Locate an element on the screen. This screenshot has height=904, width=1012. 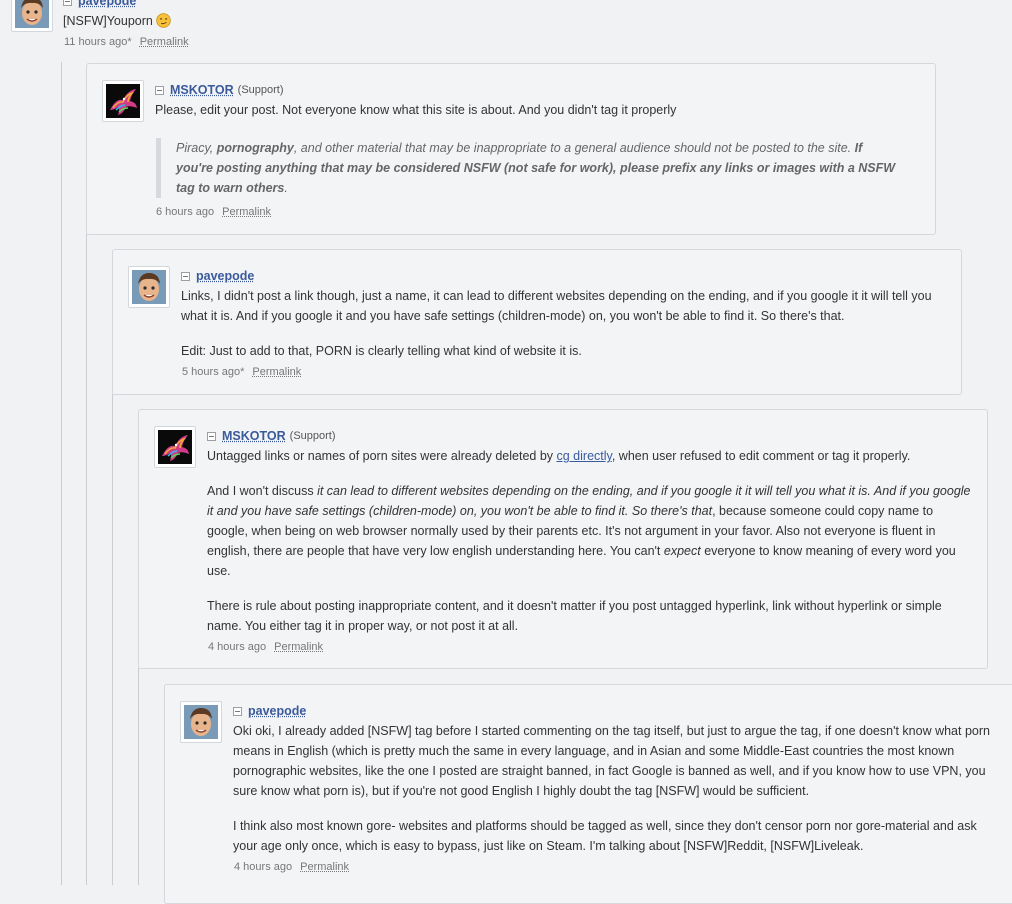
quote-text: Piracy, is located at coordinates (196, 148).